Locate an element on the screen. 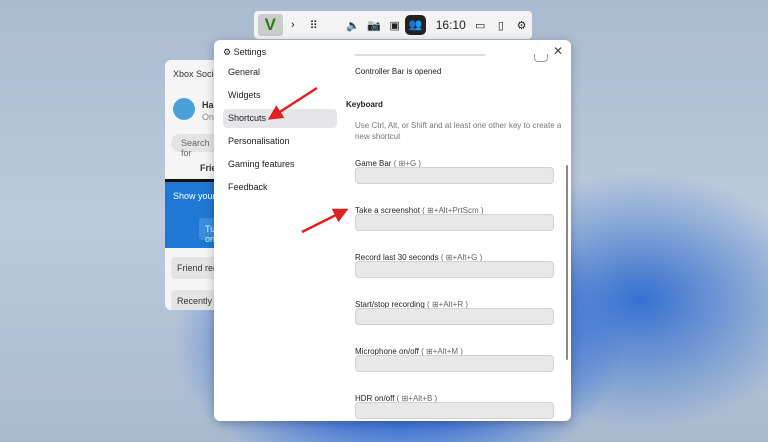 The height and width of the screenshot is (442, 768). annotation-arrows is located at coordinates (308, 160).